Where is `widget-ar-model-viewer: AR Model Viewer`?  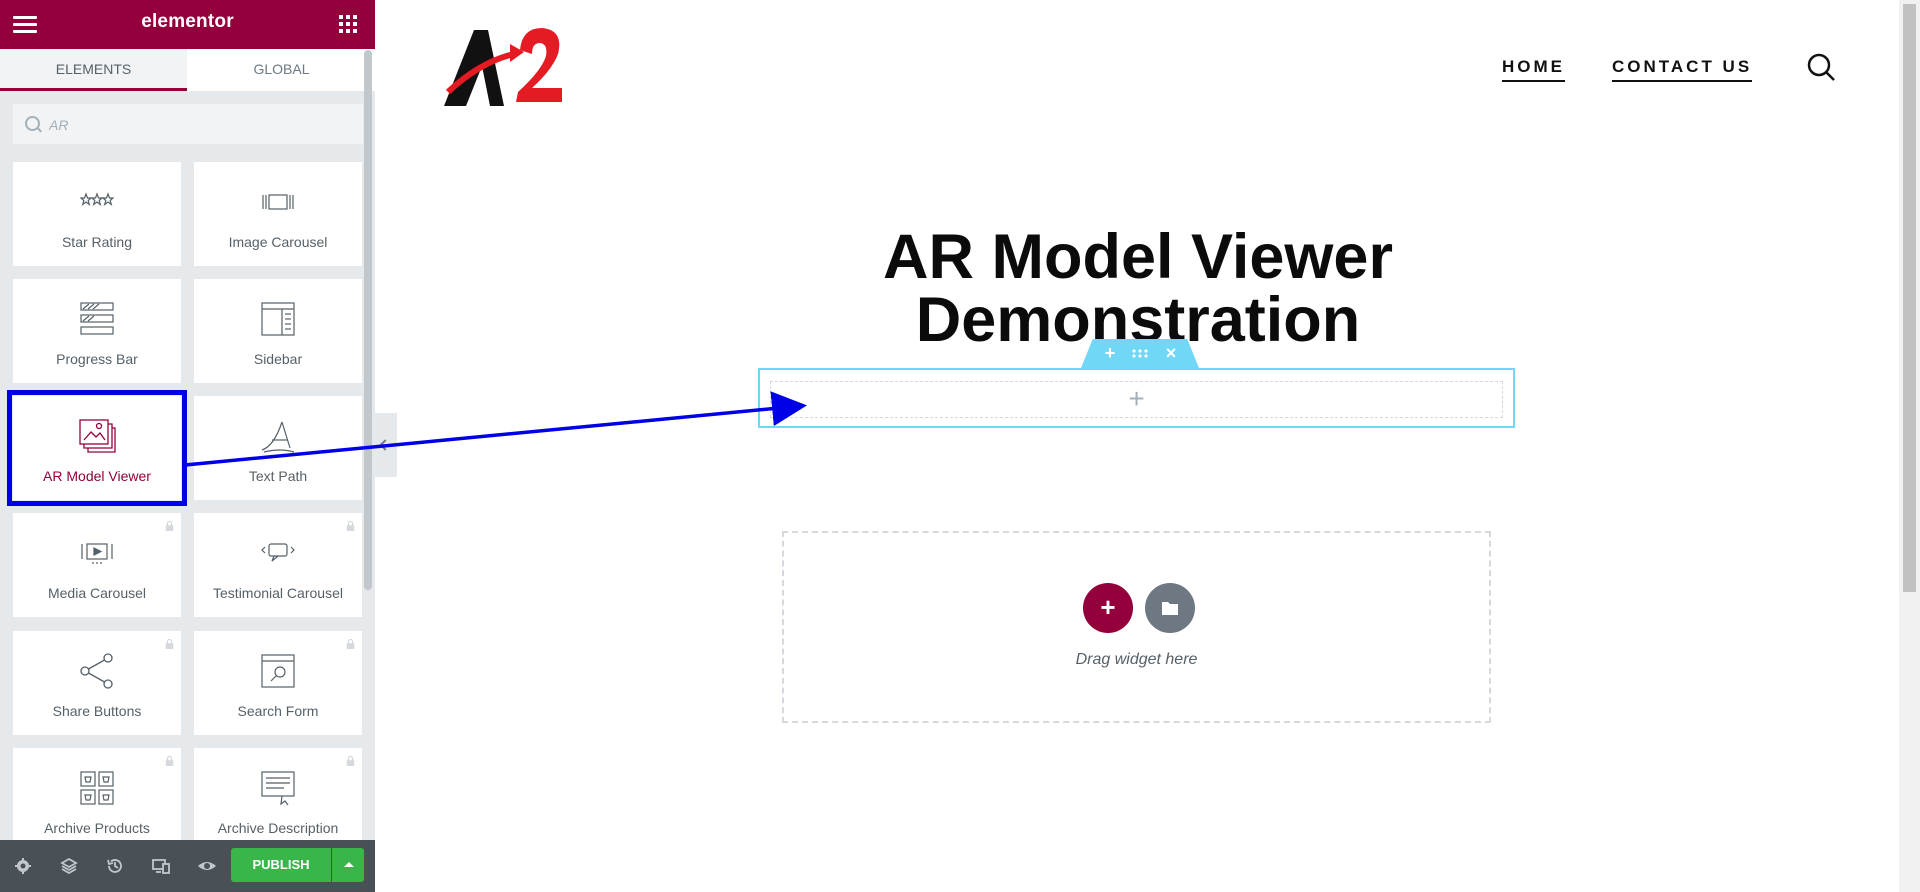
widget-ar-model-viewer: AR Model Viewer is located at coordinates (97, 448).